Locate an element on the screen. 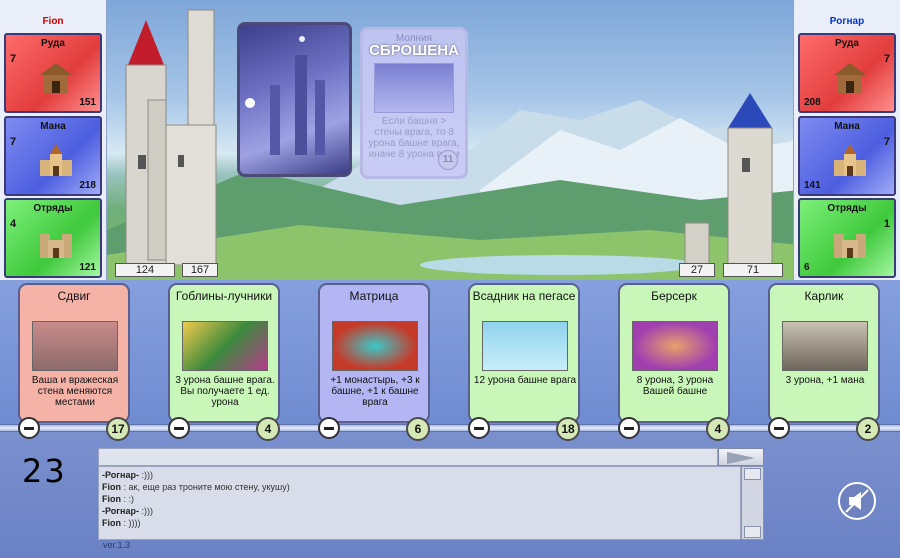  left-wall-hp: 167 is located at coordinates (200, 270).